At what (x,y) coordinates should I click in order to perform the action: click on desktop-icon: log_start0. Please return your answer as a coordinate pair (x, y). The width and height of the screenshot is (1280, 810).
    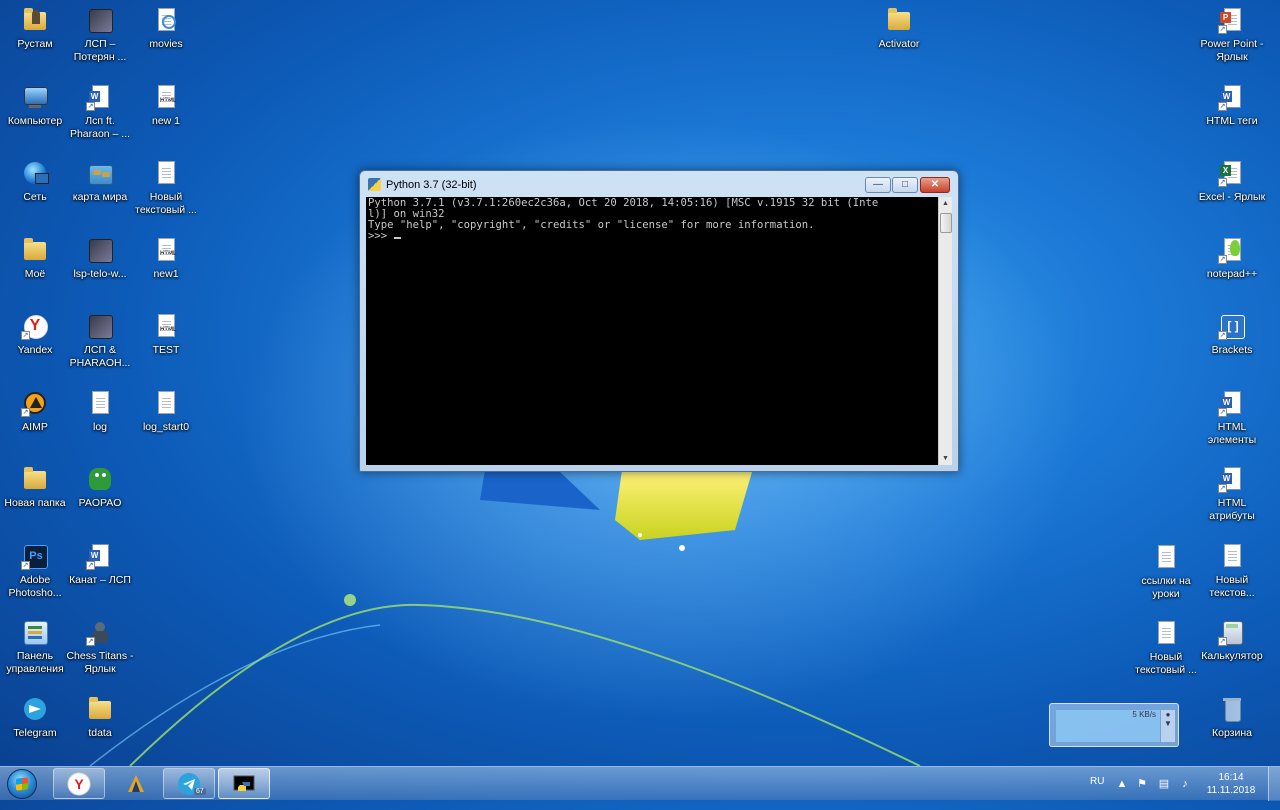
    Looking at the image, I should click on (166, 425).